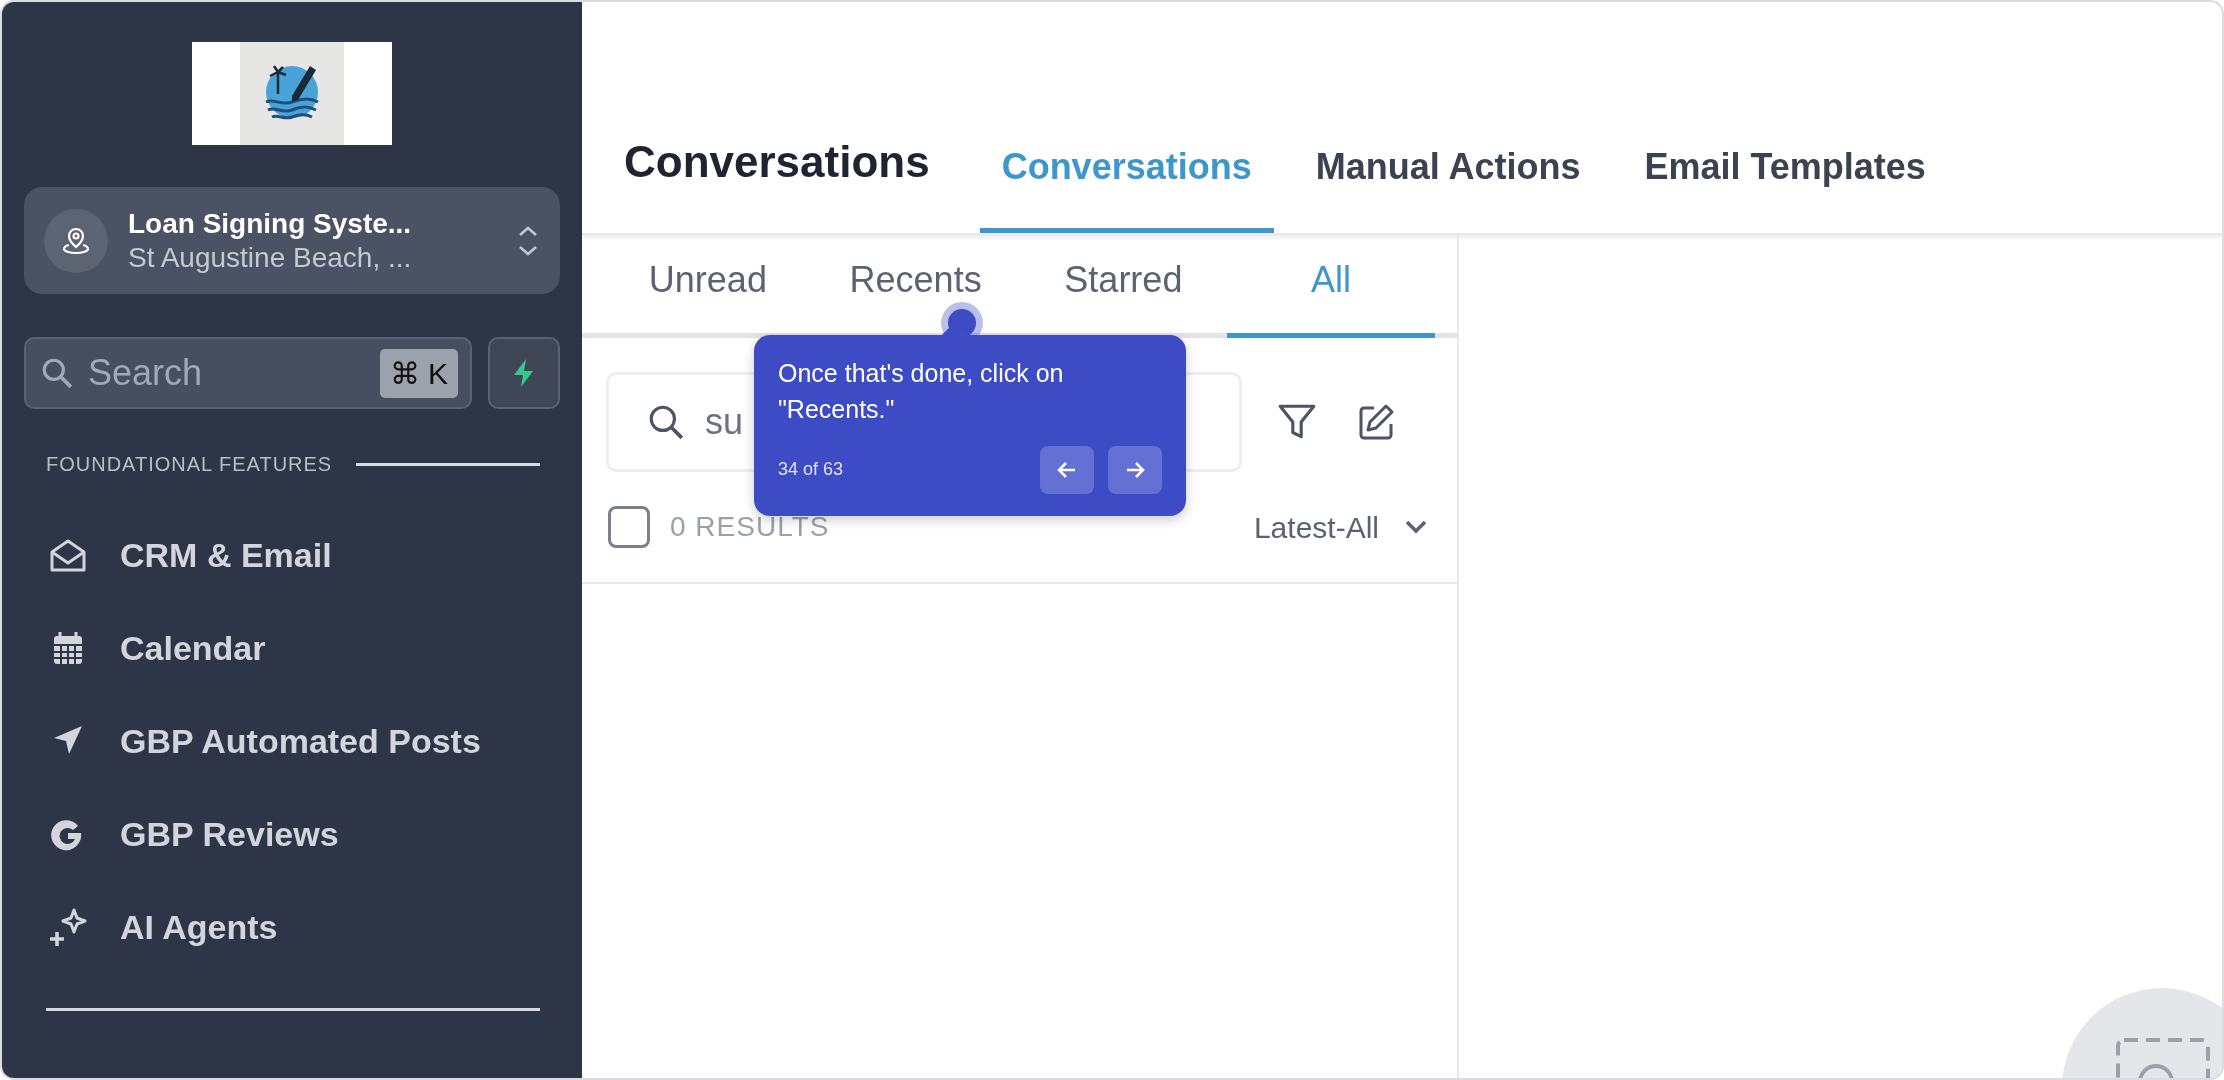 This screenshot has height=1080, width=2224. I want to click on results-count: 0 RESULTS, so click(750, 527).